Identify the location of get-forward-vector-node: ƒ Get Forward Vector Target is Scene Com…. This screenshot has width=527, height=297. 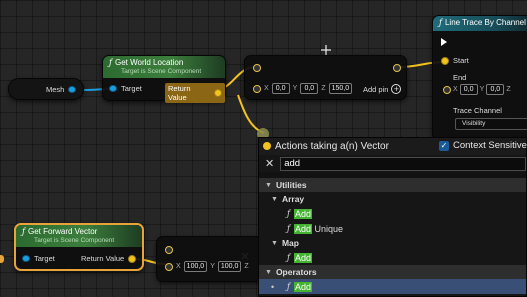
(79, 247).